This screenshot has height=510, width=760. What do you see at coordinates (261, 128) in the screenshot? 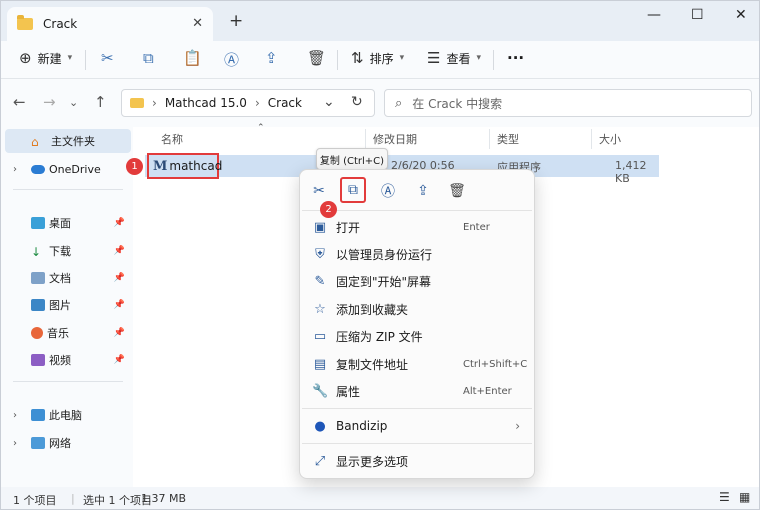
I see `sort-up-icon: ⌃` at bounding box center [261, 128].